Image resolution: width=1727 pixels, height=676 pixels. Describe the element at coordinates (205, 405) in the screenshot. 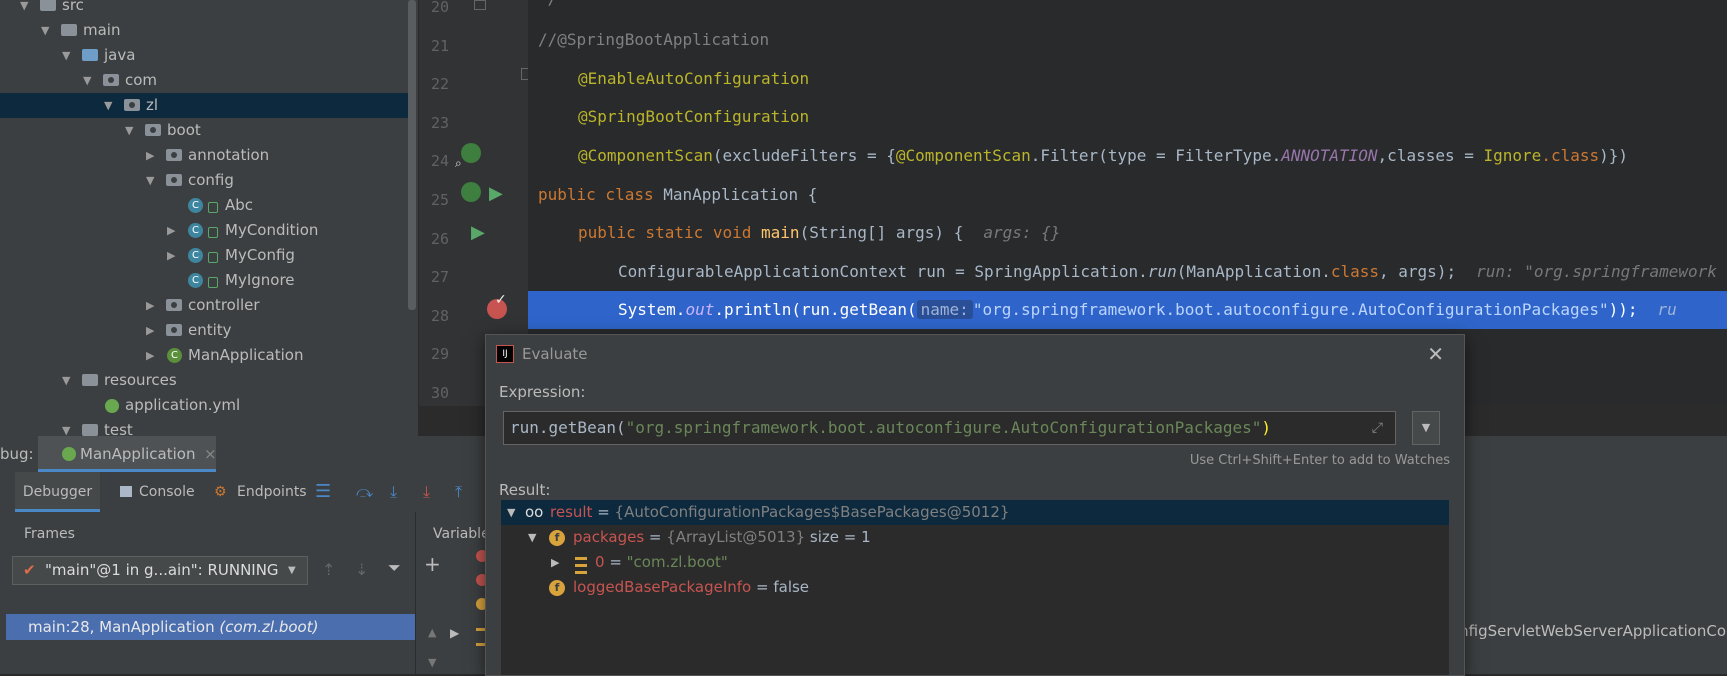

I see `tree-item: application.yml` at that location.